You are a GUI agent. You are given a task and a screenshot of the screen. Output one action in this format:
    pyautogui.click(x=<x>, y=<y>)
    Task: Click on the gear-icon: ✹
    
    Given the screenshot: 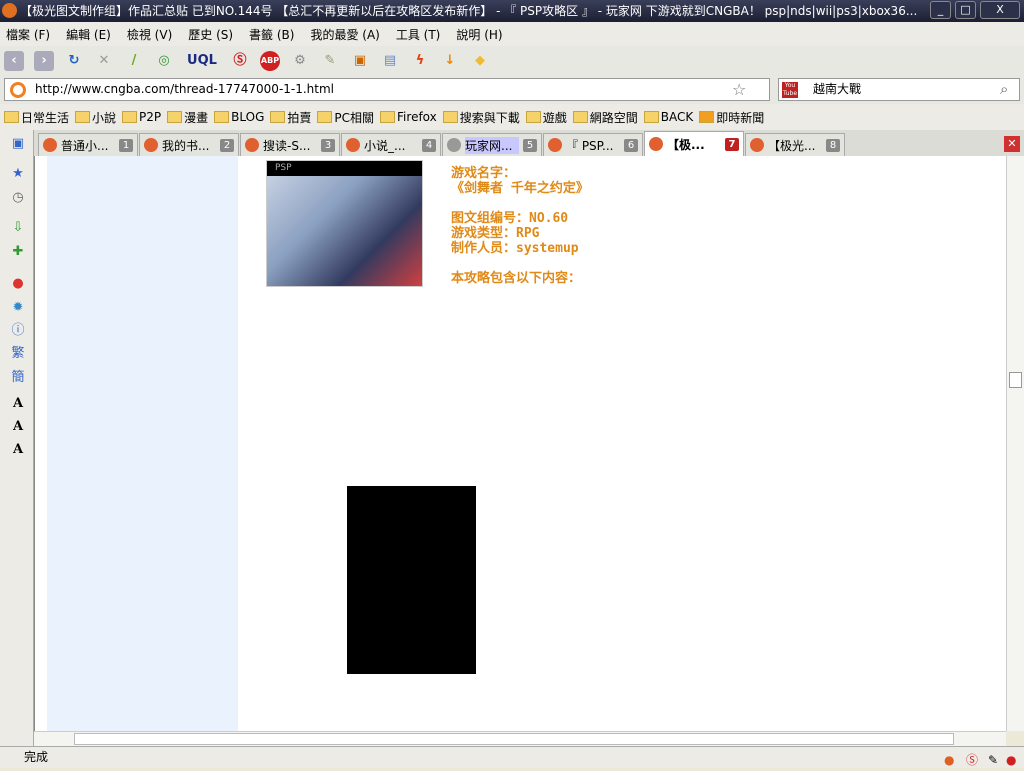 What is the action you would take?
    pyautogui.click(x=18, y=308)
    